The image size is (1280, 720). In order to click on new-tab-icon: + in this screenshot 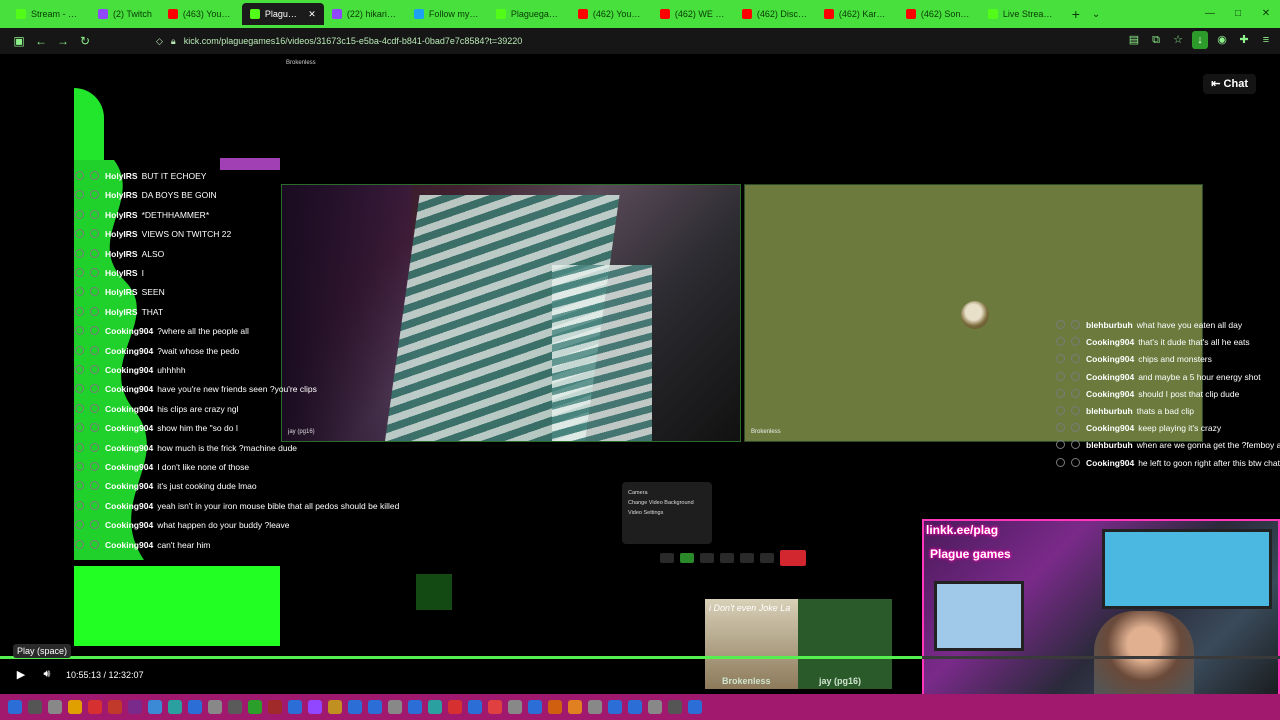, I will do `click(1076, 14)`.